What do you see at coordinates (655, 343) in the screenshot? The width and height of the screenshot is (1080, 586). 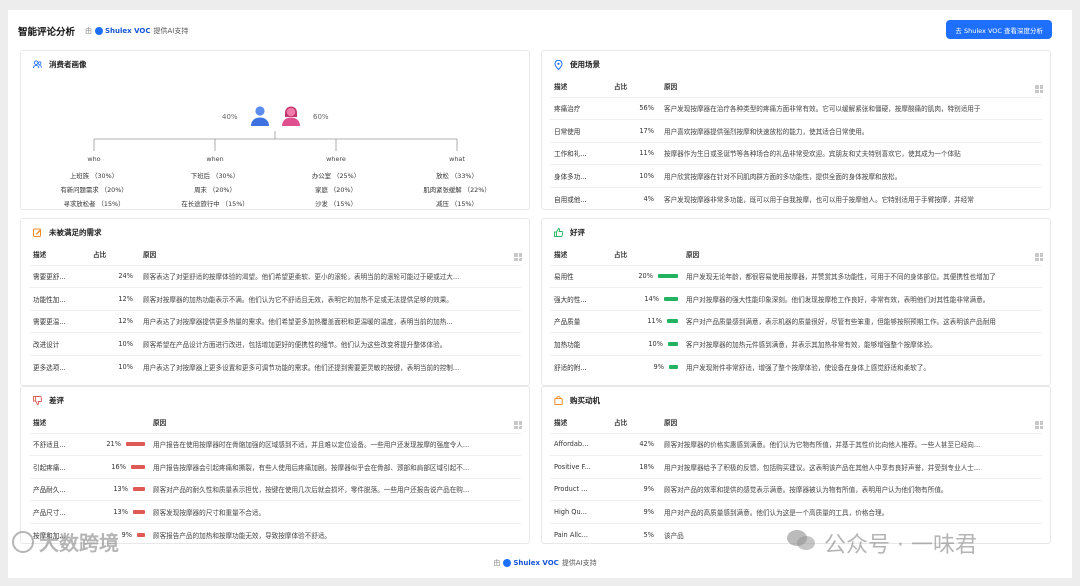 I see `percent-value: 10%` at bounding box center [655, 343].